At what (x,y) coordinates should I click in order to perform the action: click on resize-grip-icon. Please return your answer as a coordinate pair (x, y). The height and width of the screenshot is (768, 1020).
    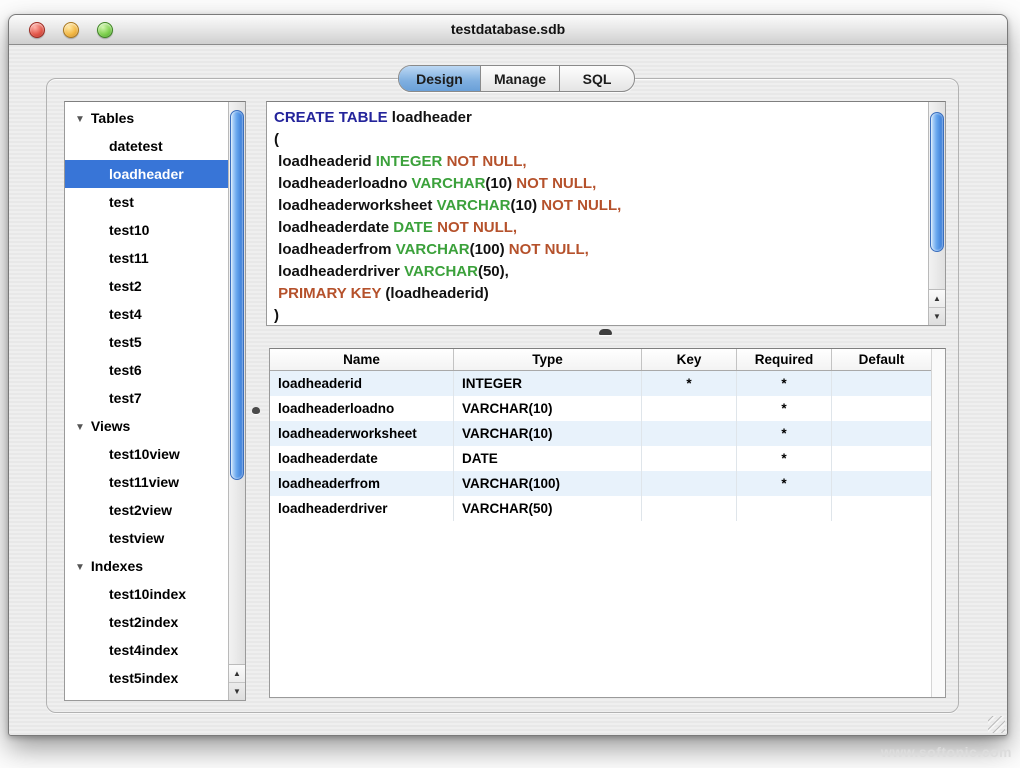
    Looking at the image, I should click on (996, 724).